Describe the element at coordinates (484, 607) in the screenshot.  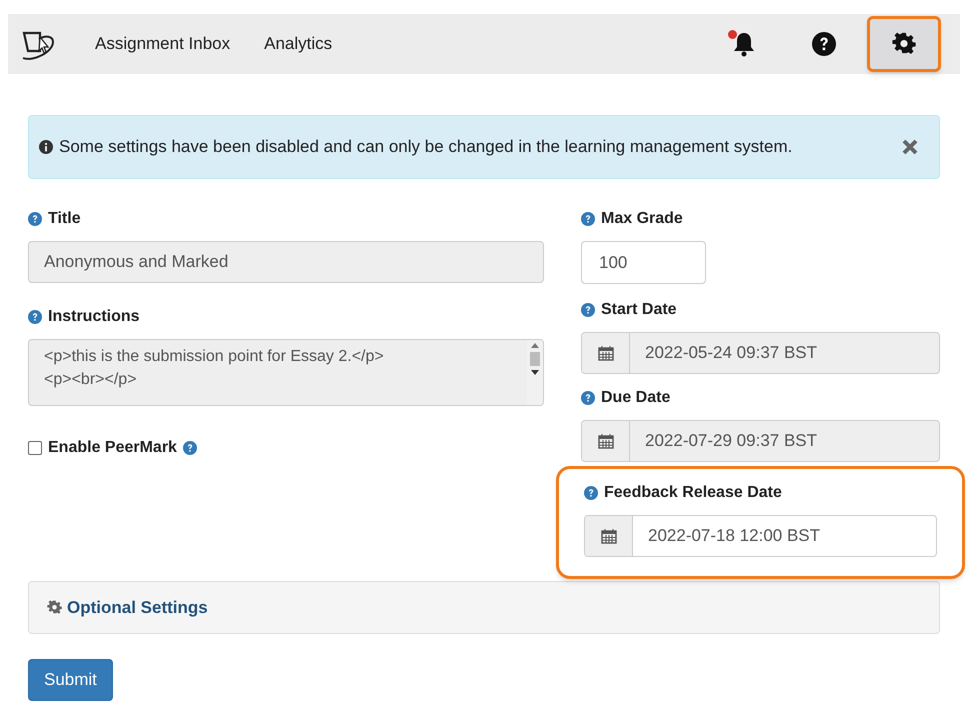
I see `optional-settings-panel: Optional Settings` at that location.